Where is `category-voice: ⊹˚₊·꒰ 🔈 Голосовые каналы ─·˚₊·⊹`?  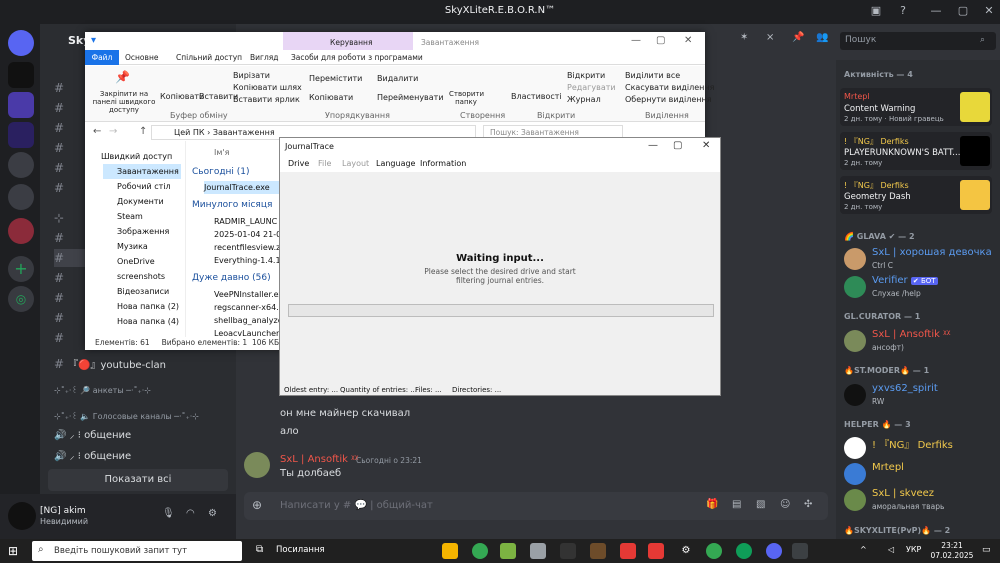 category-voice: ⊹˚₊·꒰ 🔈 Голосовые каналы ─·˚₊·⊹ is located at coordinates (126, 417).